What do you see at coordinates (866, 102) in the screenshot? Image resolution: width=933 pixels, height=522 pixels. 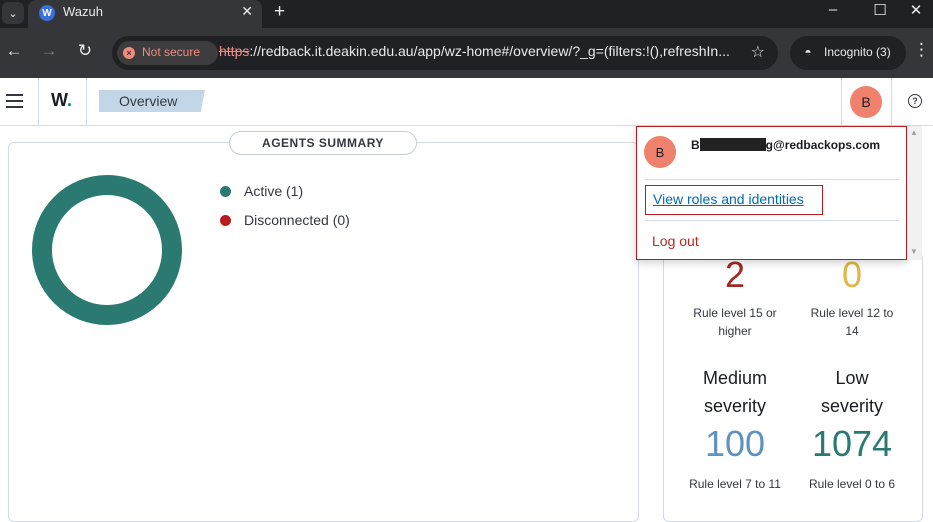 I see `user-avatar-button: B` at bounding box center [866, 102].